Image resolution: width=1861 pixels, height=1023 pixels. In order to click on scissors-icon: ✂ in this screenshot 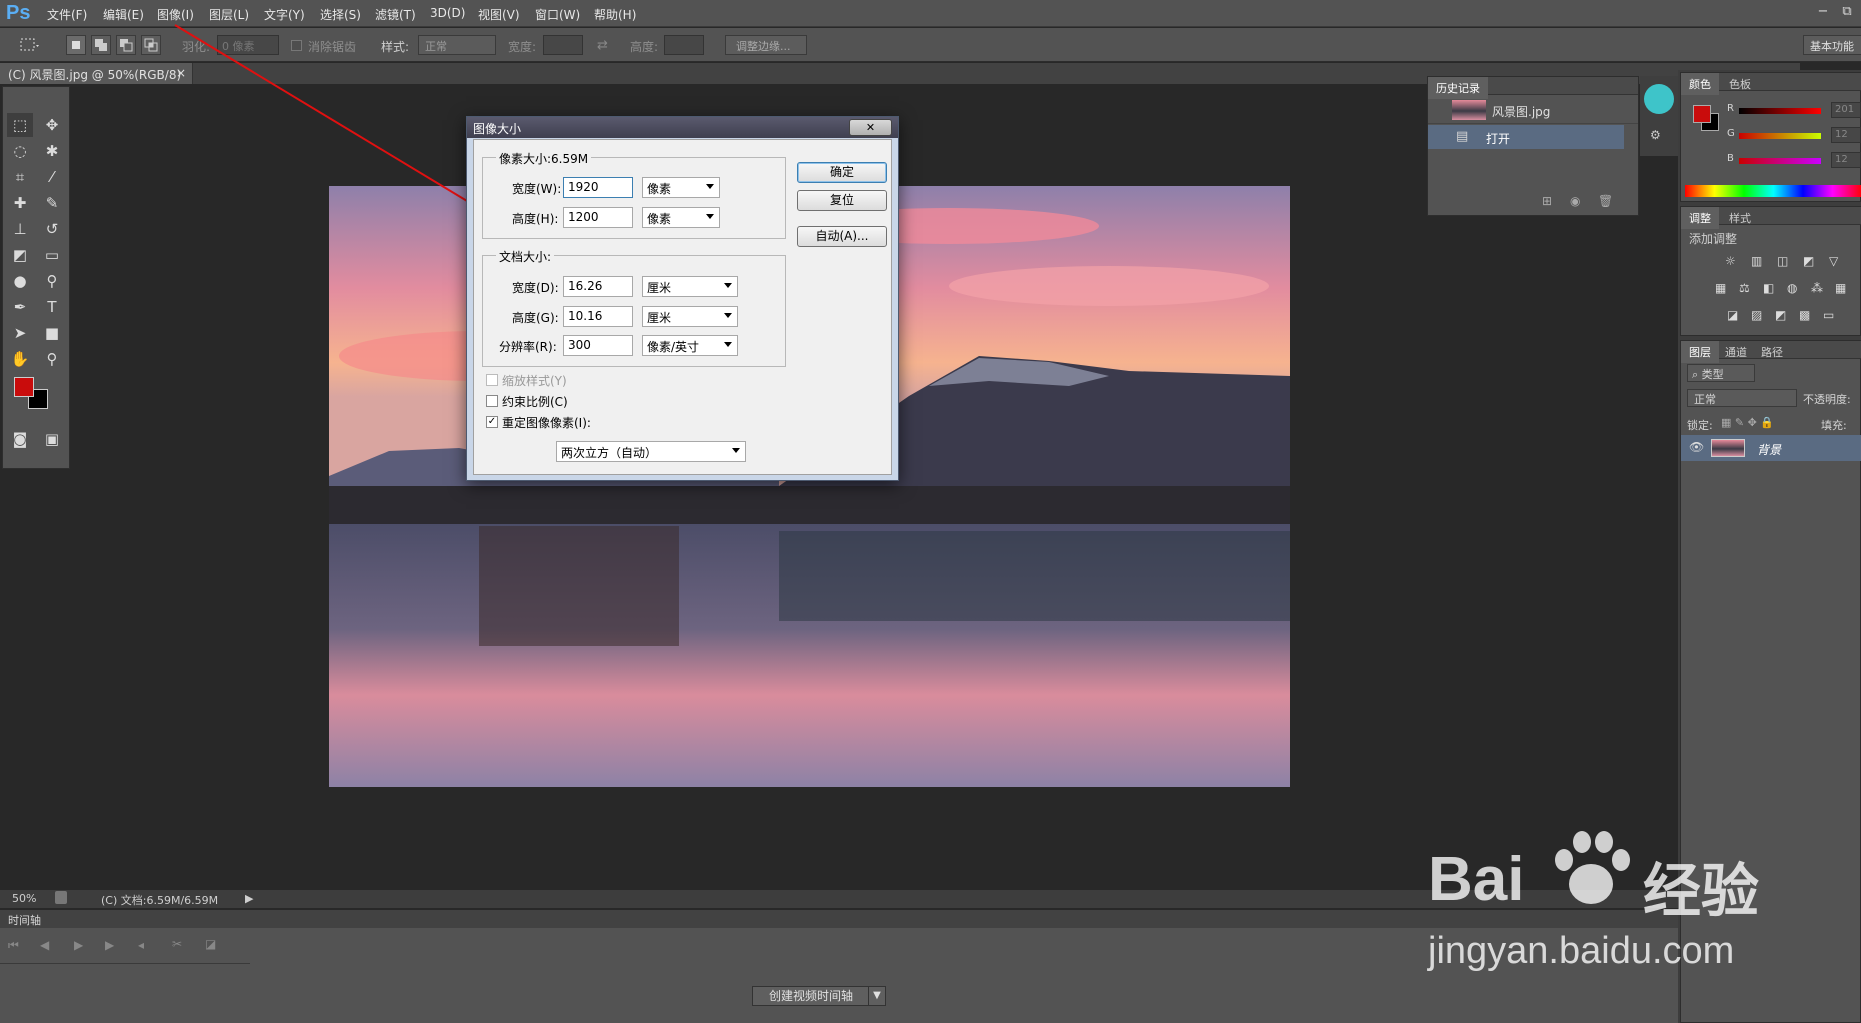, I will do `click(177, 944)`.